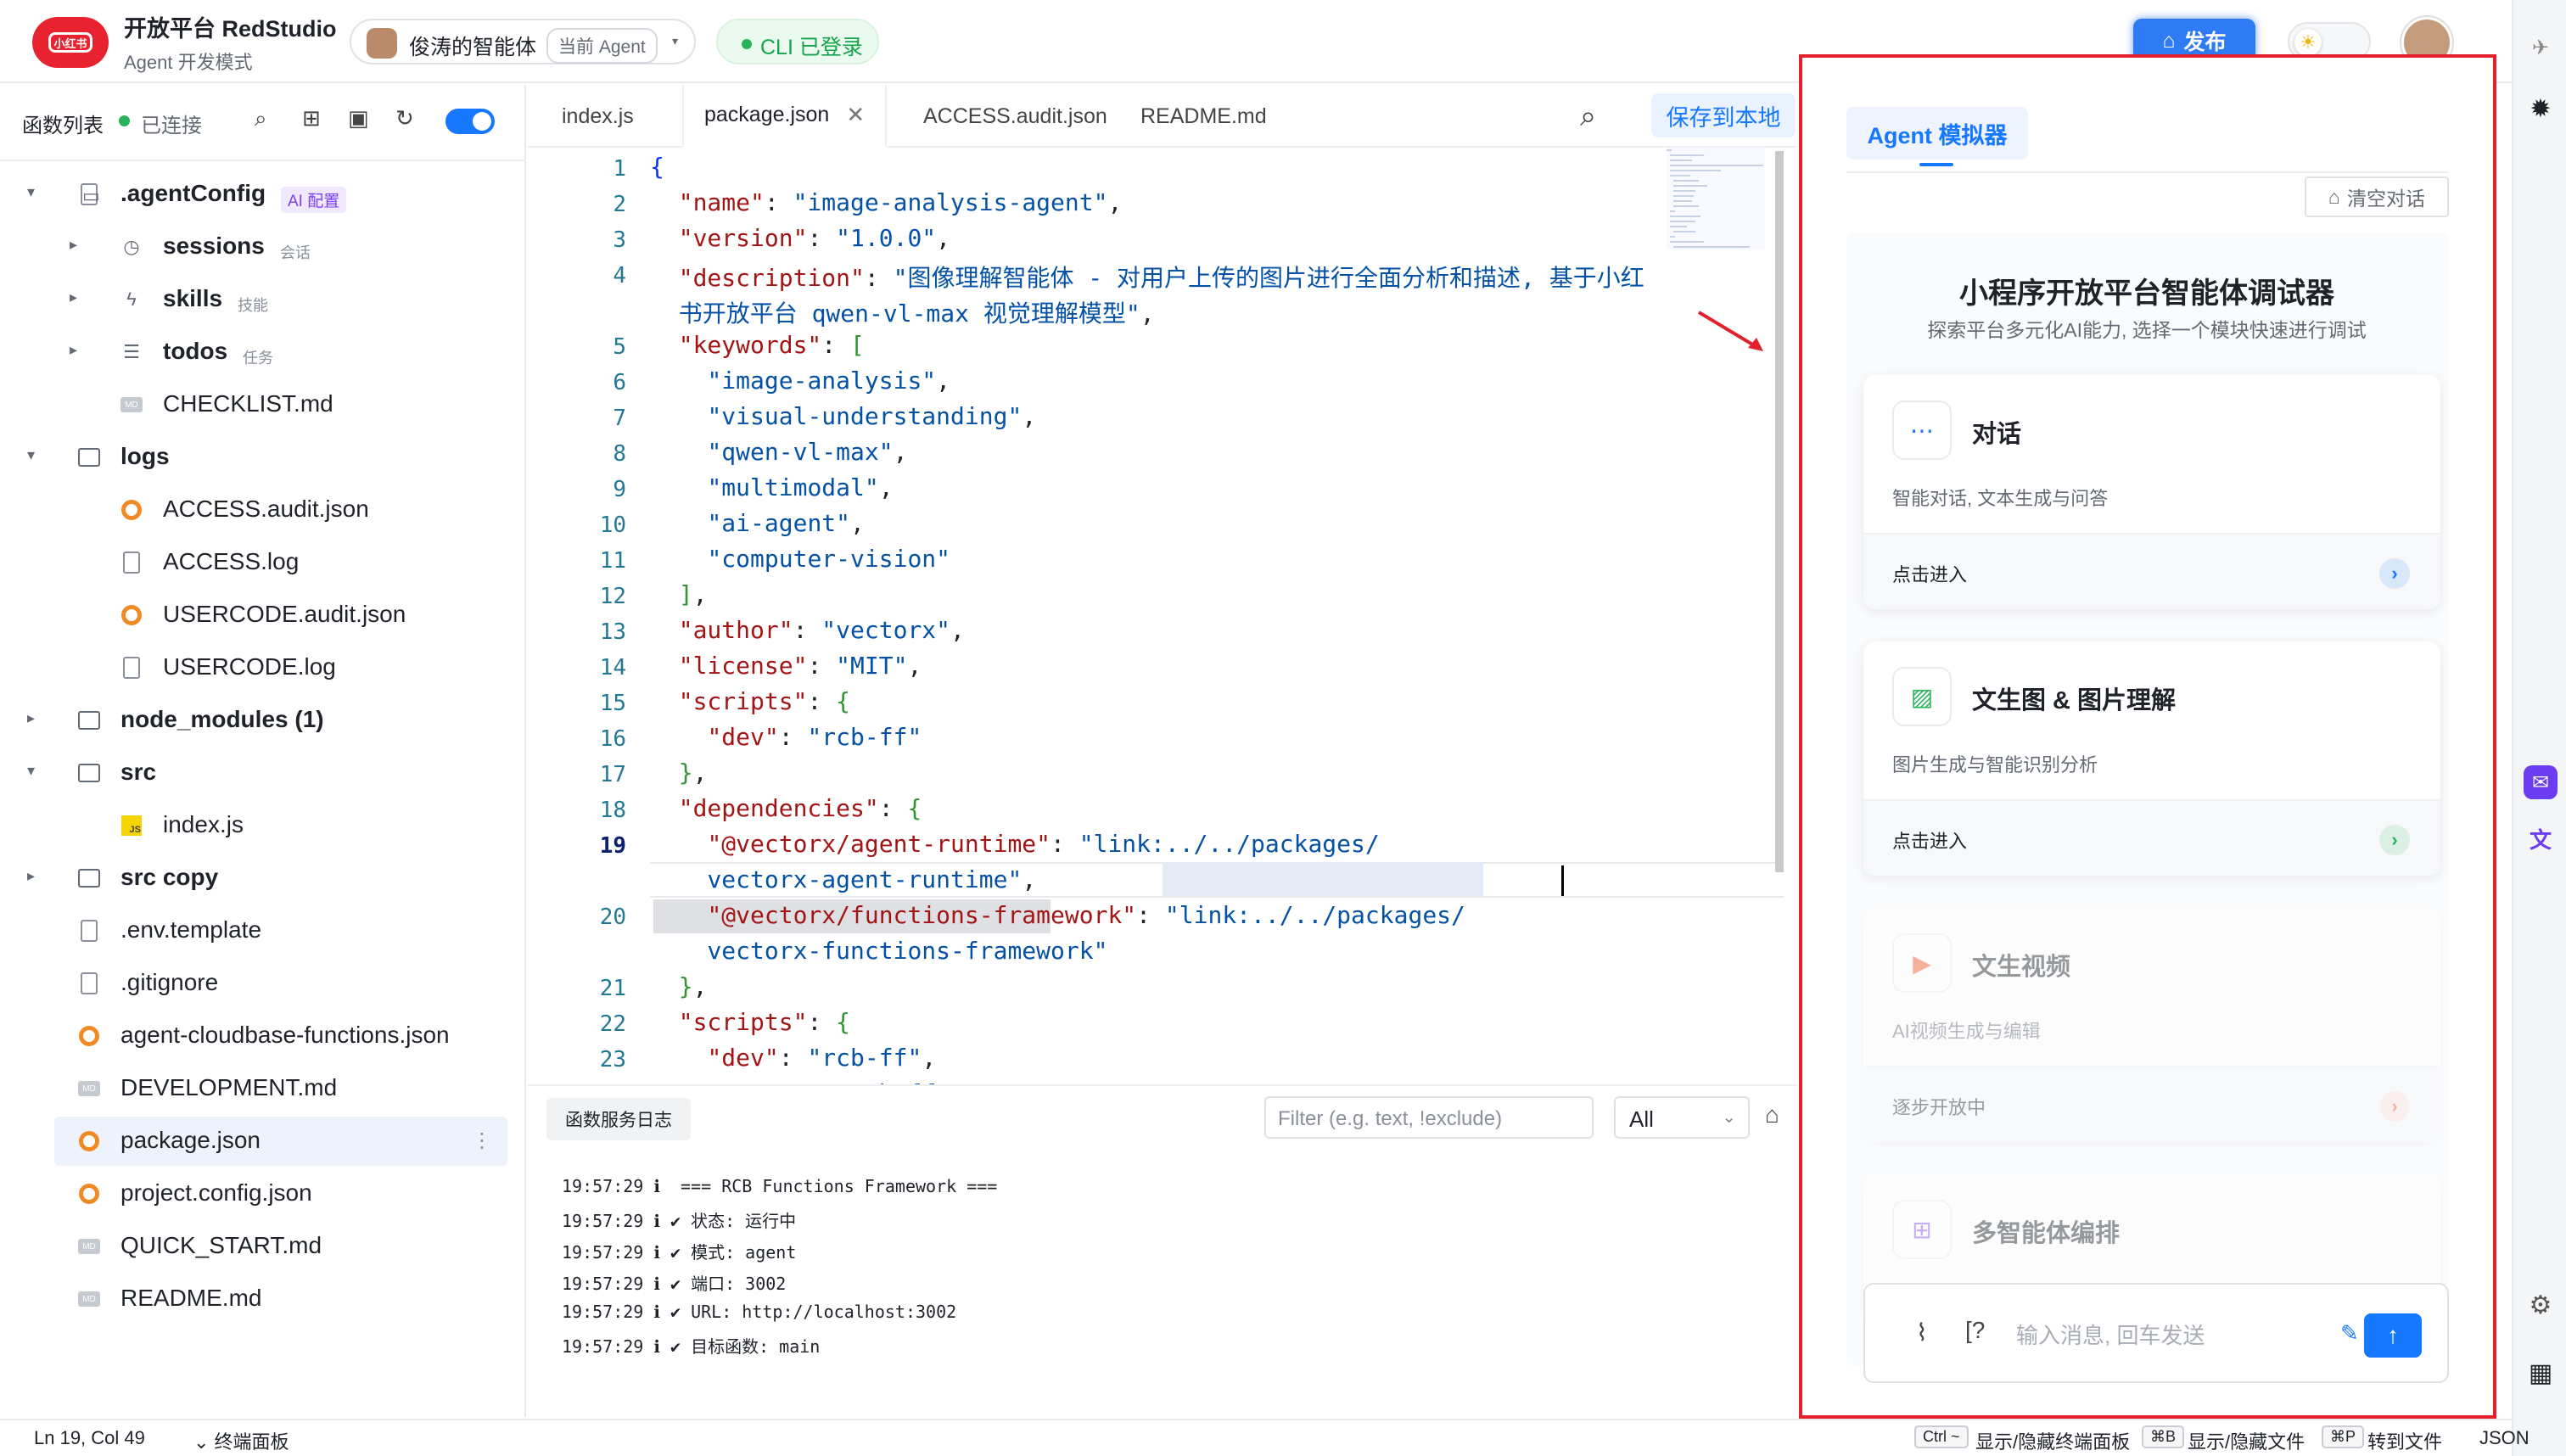 The width and height of the screenshot is (2566, 1456). What do you see at coordinates (263, 510) in the screenshot?
I see `file-tree-item: ACCESS.audit.json` at bounding box center [263, 510].